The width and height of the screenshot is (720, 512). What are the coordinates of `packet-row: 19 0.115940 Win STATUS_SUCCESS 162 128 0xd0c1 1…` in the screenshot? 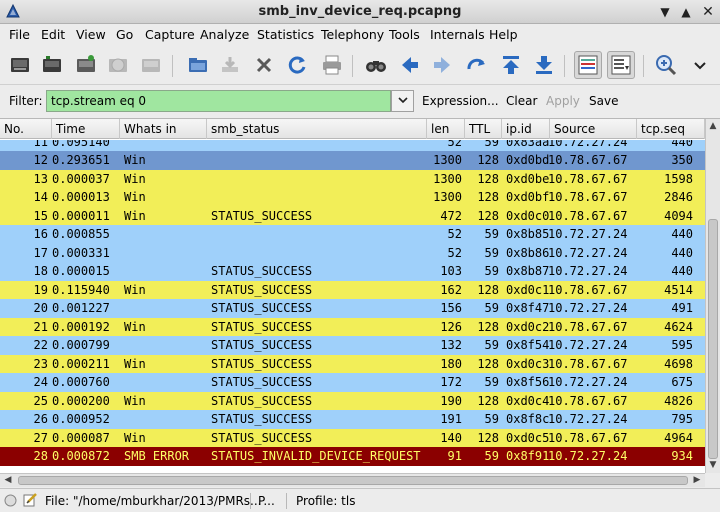 It's located at (352, 289).